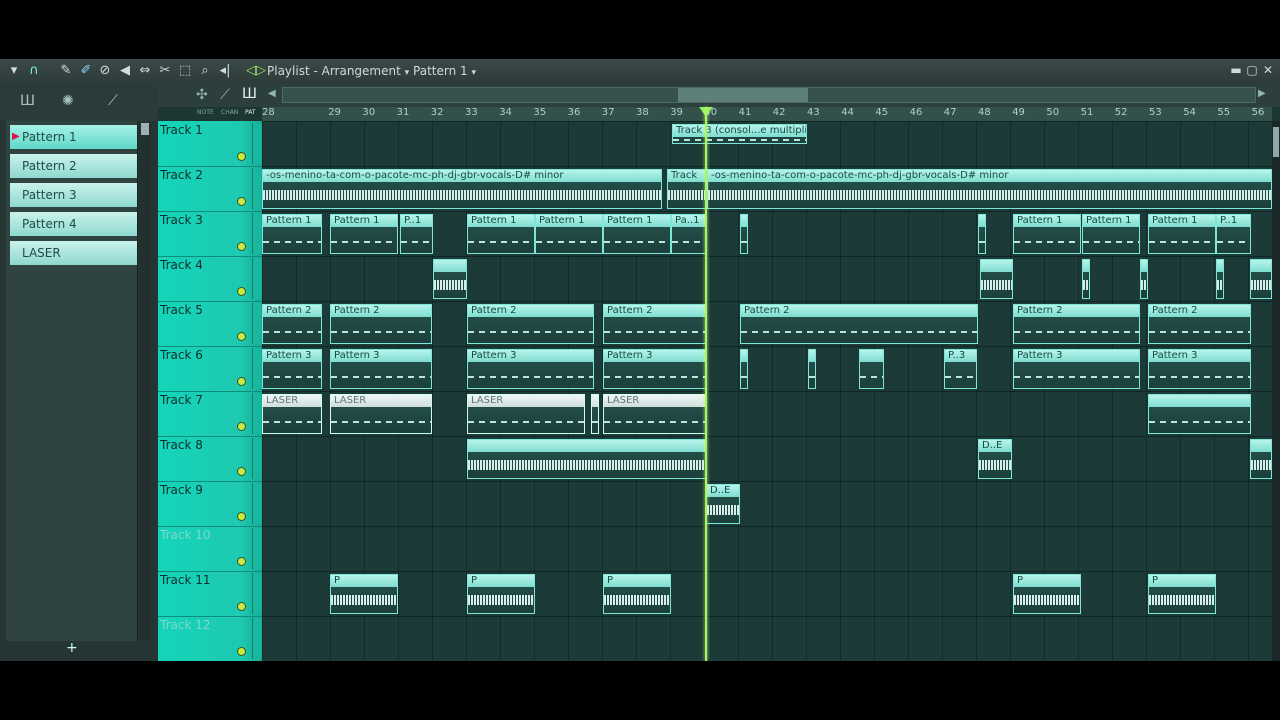 The image size is (1280, 720). Describe the element at coordinates (407, 73) in the screenshot. I see `title-dropdown-icon: ▾` at that location.